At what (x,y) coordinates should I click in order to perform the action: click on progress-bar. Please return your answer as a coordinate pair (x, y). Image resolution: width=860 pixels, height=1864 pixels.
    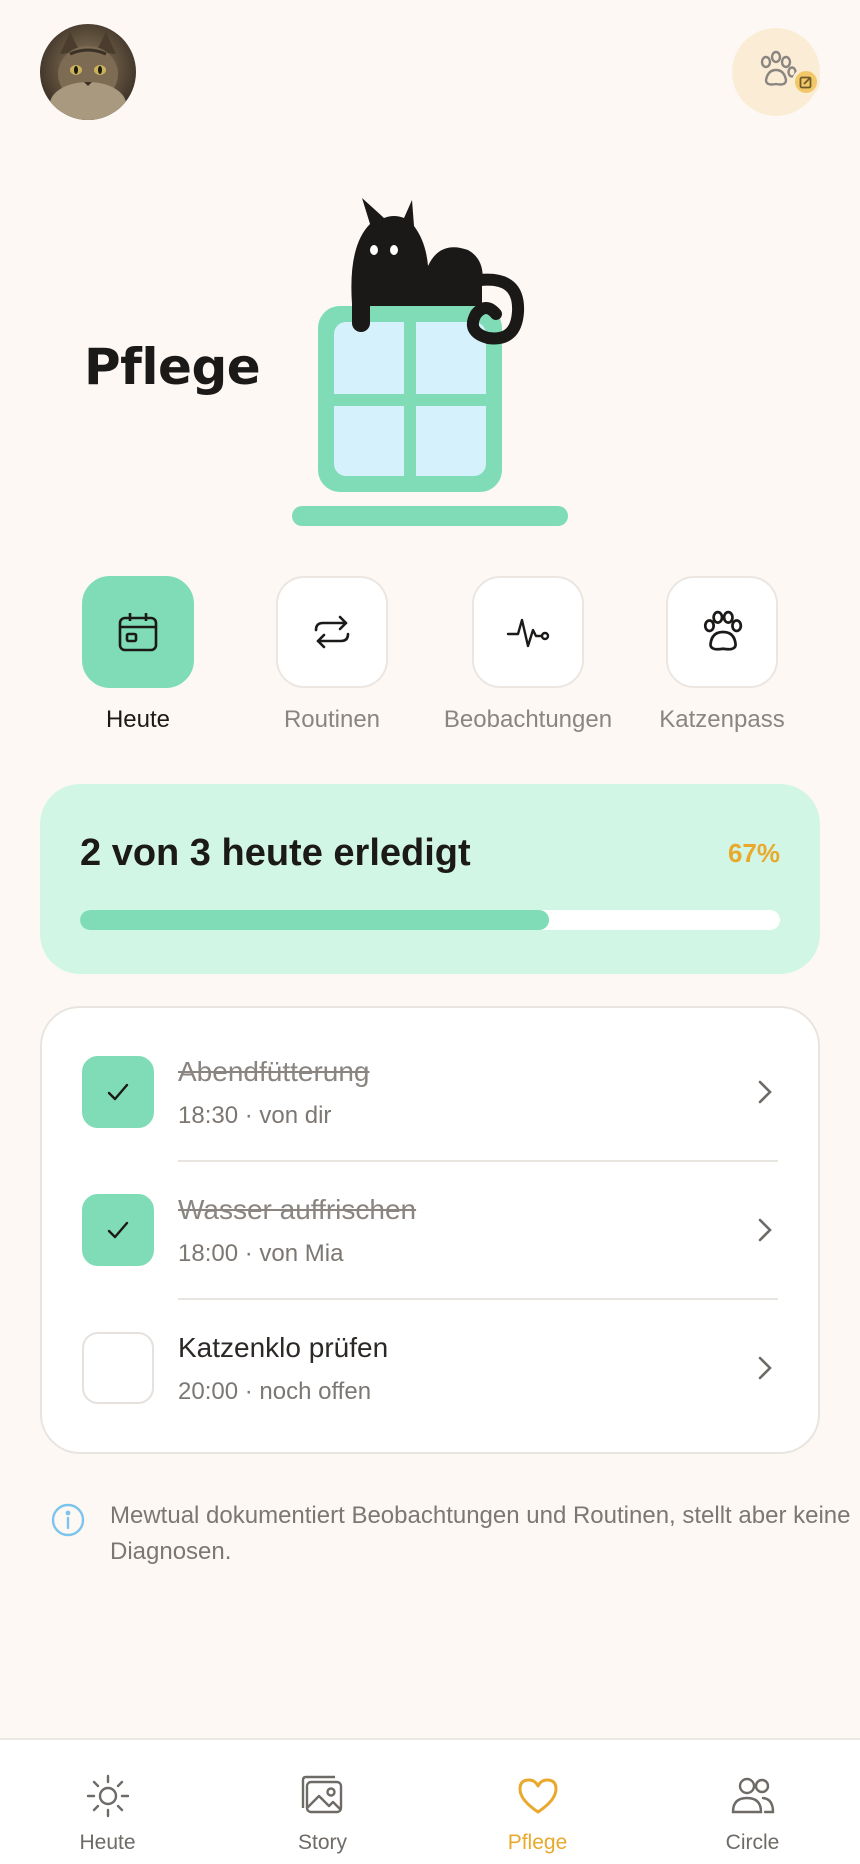
    Looking at the image, I should click on (430, 920).